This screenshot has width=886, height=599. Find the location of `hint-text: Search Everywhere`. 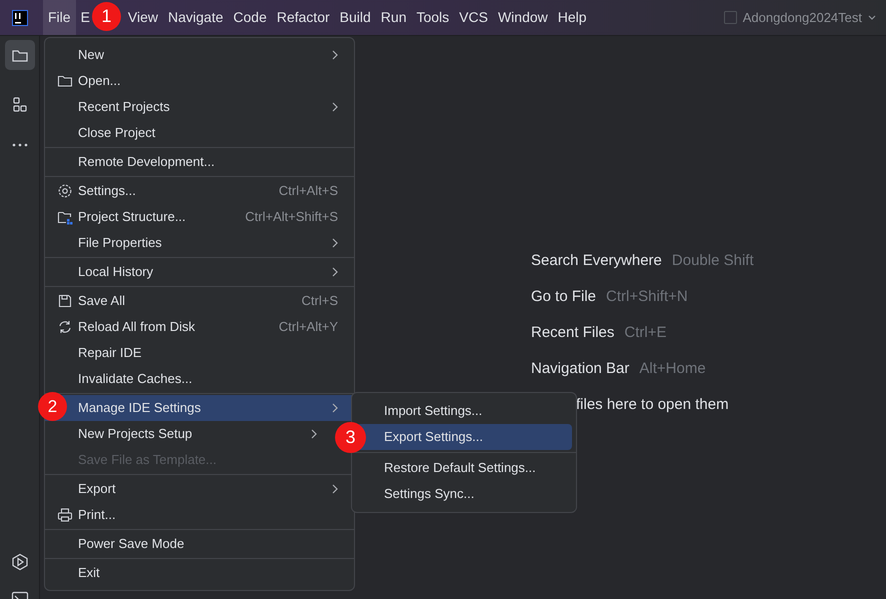

hint-text: Search Everywhere is located at coordinates (596, 260).